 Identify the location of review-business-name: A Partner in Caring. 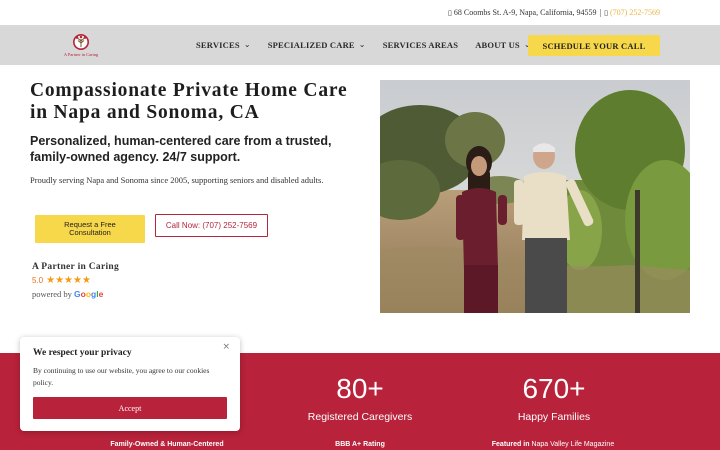
(76, 267).